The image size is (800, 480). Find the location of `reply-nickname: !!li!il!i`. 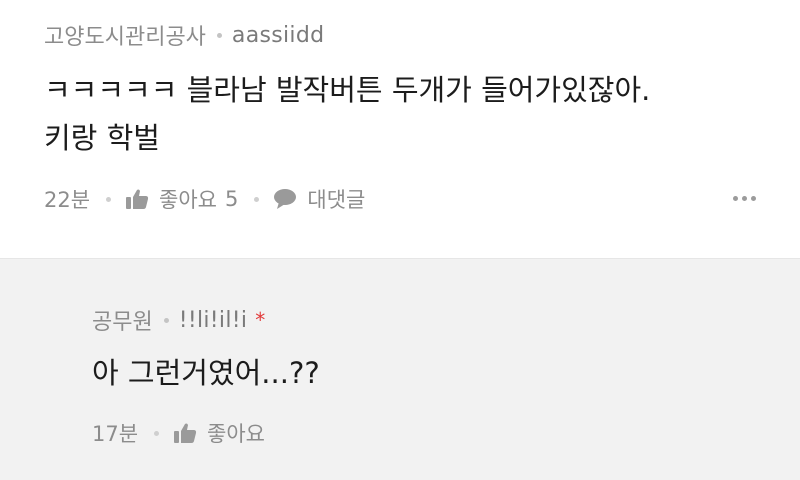

reply-nickname: !!li!il!i is located at coordinates (213, 320).